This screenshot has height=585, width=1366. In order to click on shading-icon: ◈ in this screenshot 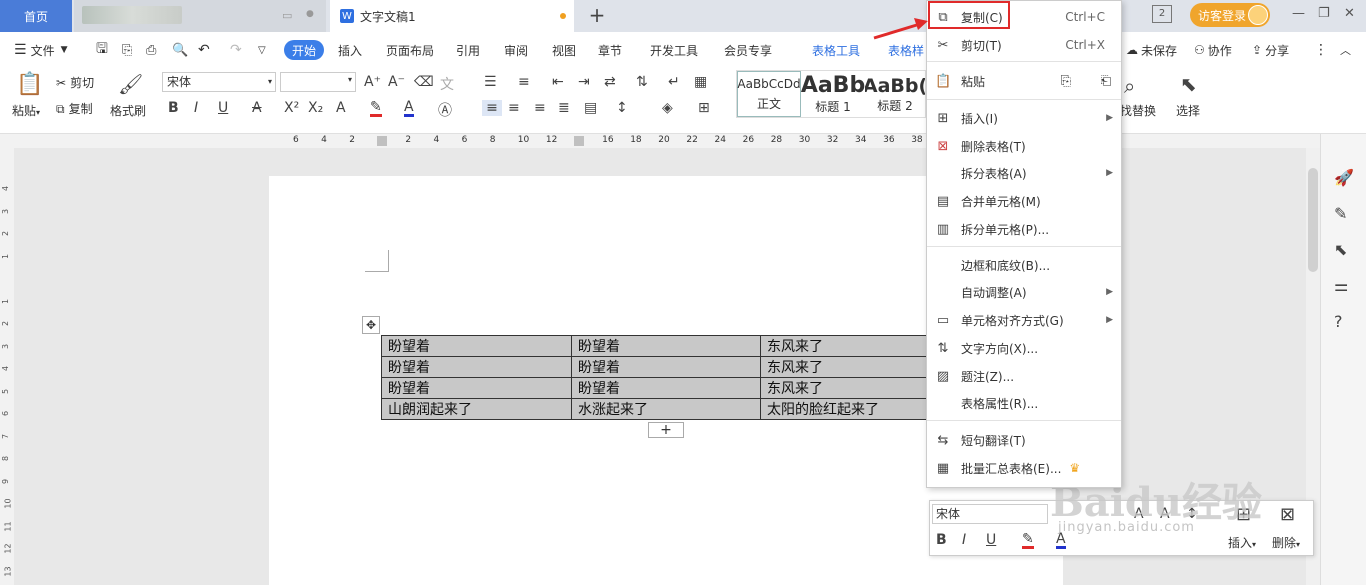, I will do `click(667, 108)`.